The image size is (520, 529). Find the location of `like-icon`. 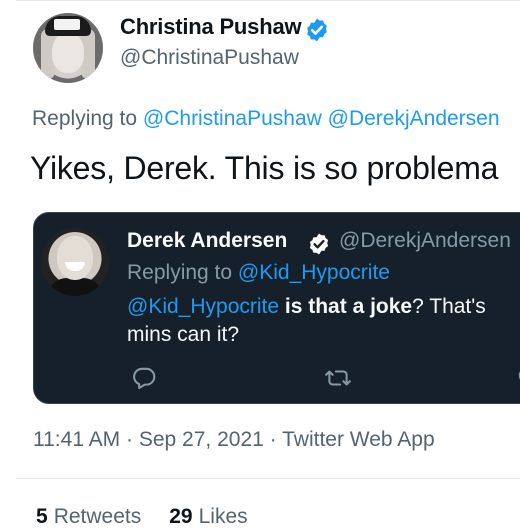

like-icon is located at coordinates (518, 378).